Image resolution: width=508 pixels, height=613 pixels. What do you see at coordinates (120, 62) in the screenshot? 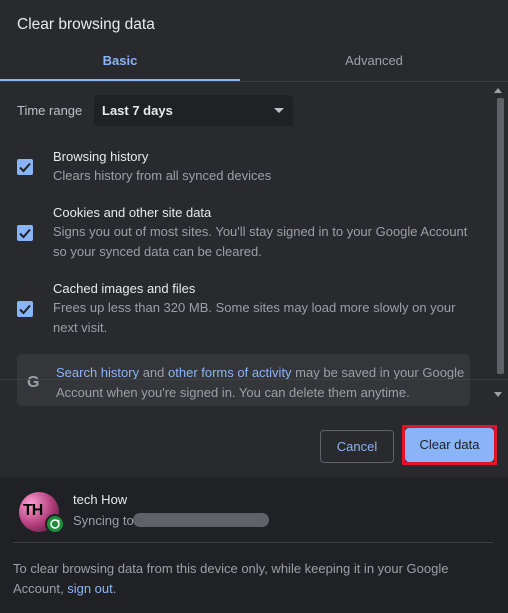
I see `tab-basic: Basic` at bounding box center [120, 62].